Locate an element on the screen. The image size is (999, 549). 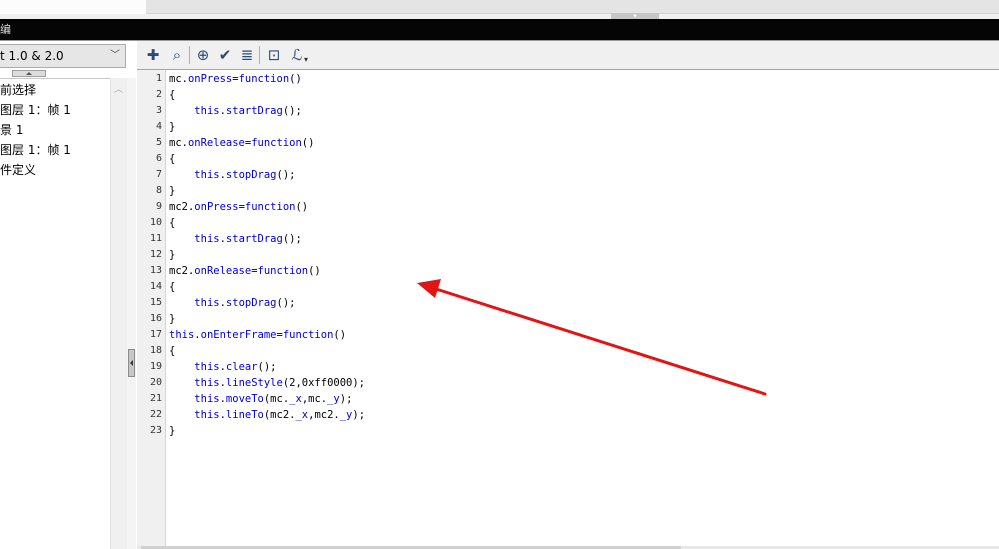
dropdown-selected-value: t 1.0 & 2.0 is located at coordinates (32, 56).